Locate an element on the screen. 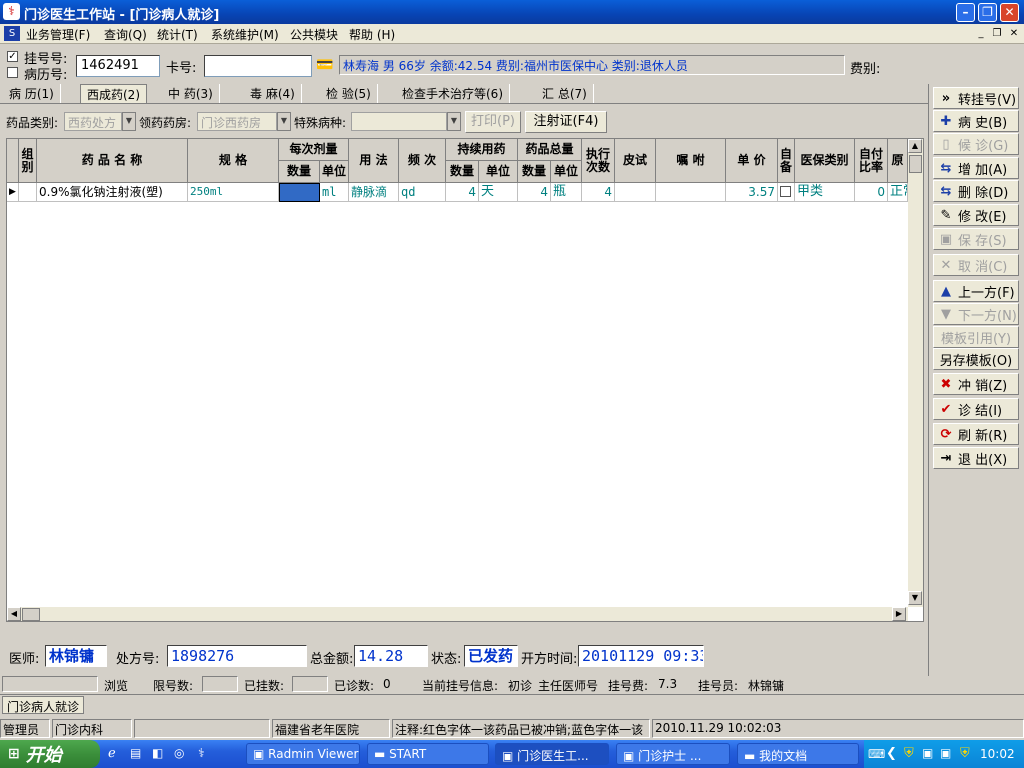 This screenshot has height=768, width=1024. col-advice: 嘱 咐 is located at coordinates (691, 161).